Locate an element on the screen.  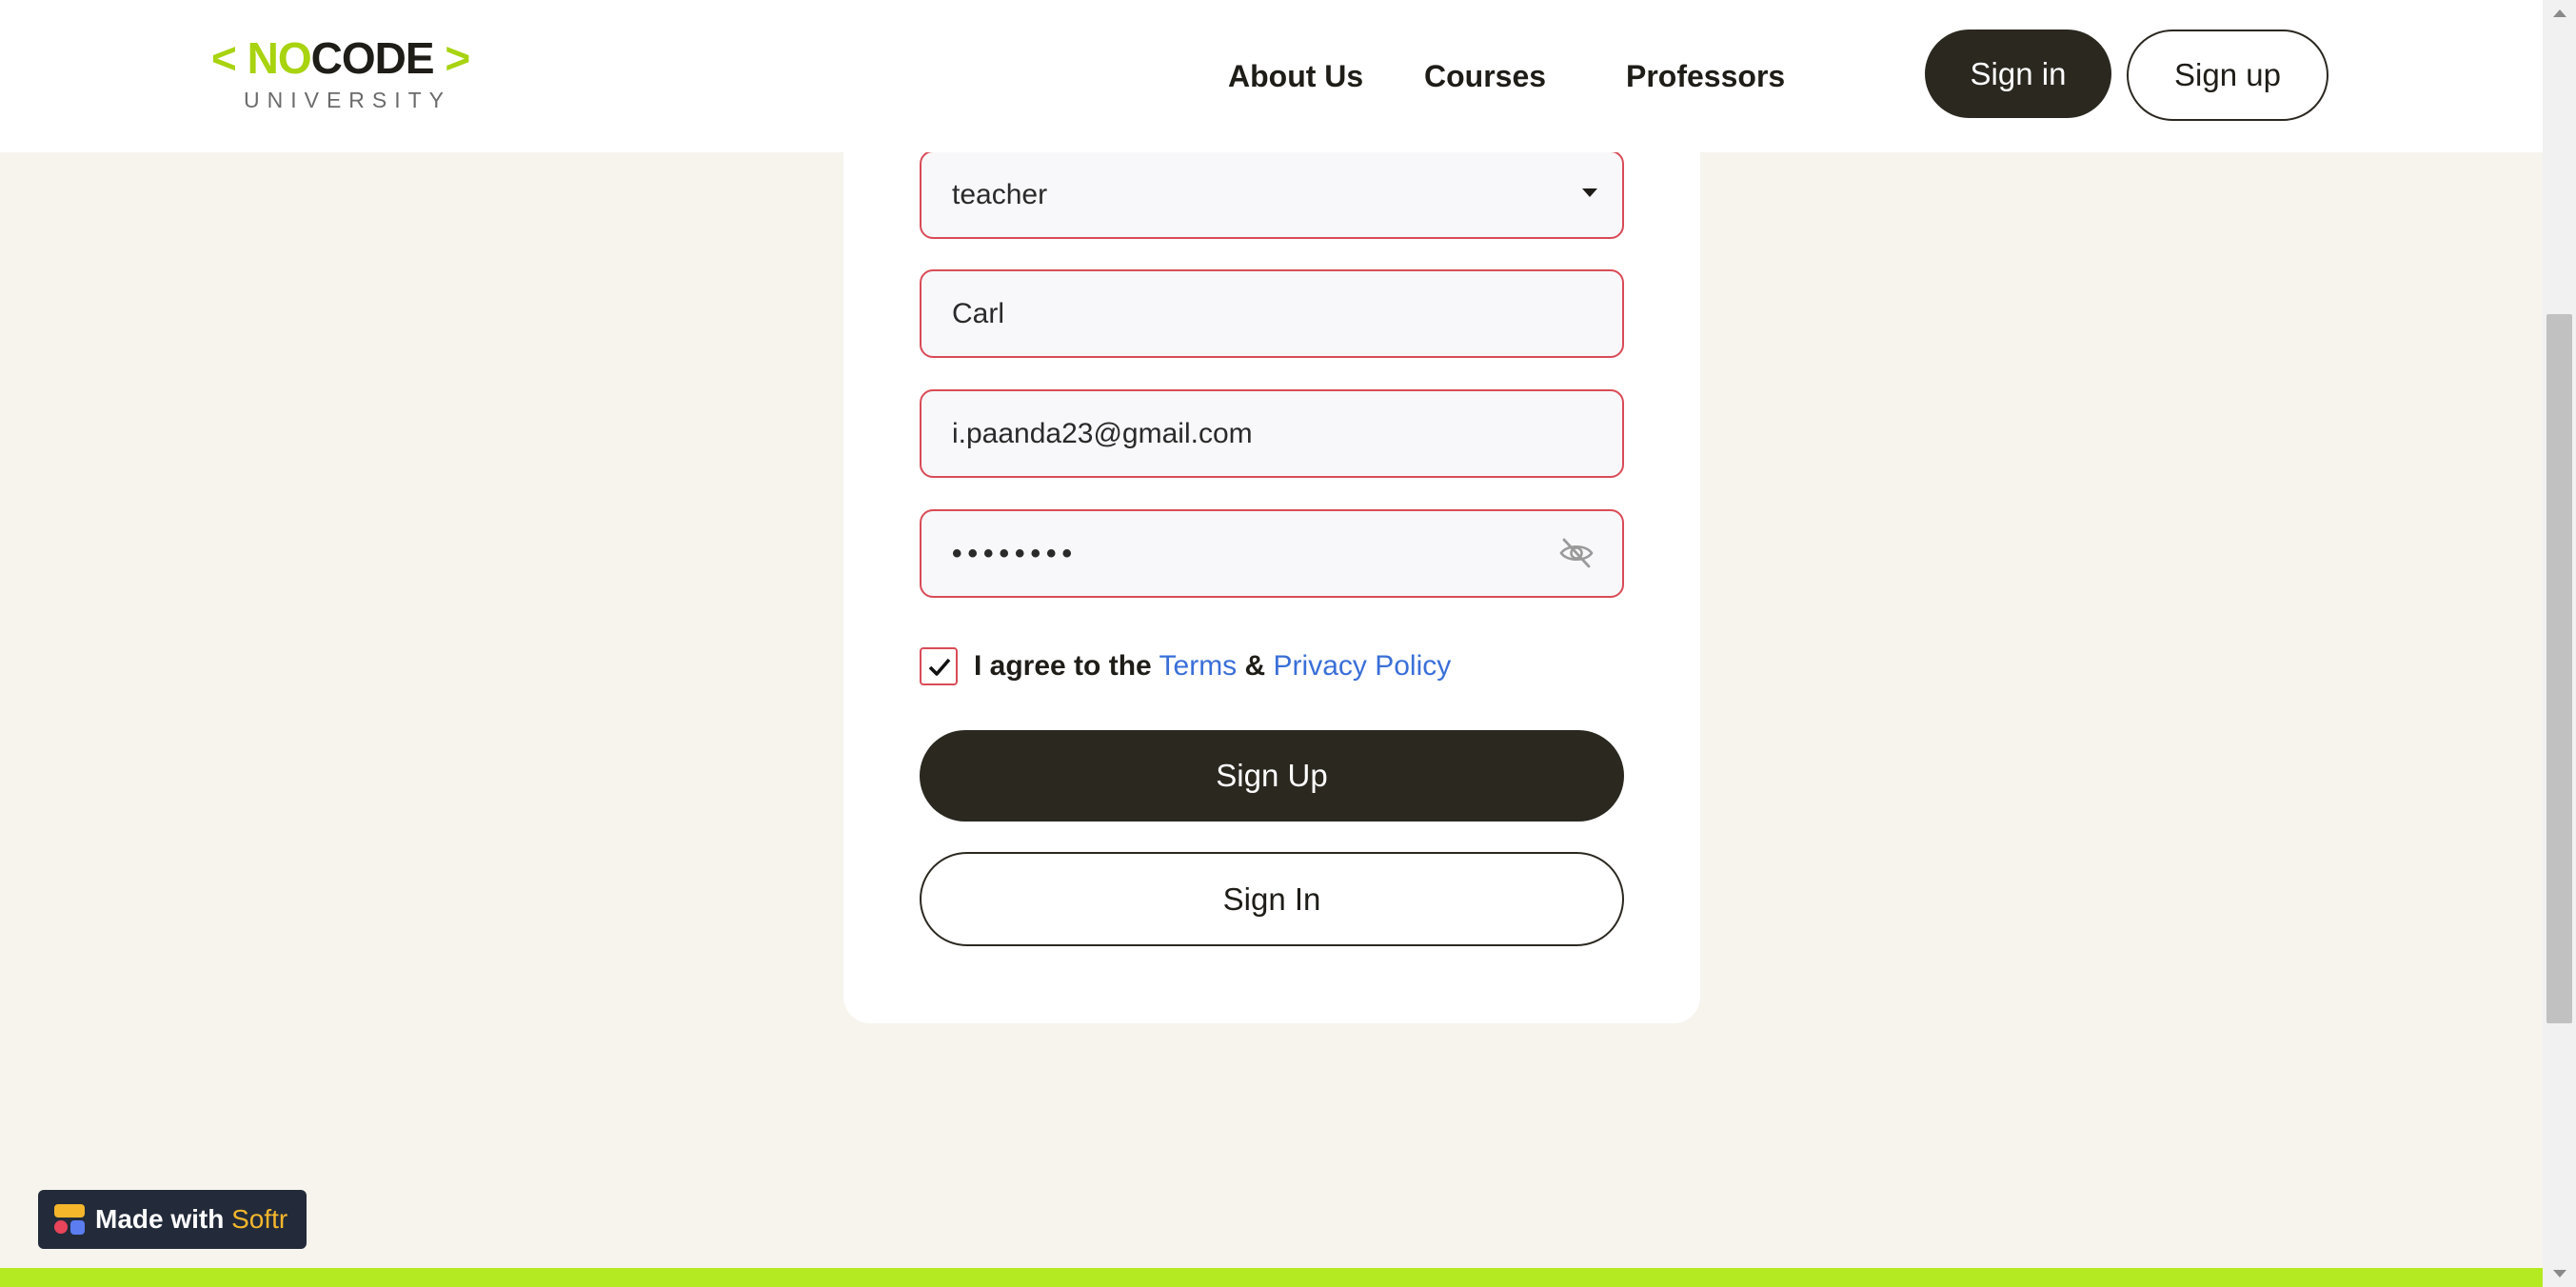
agree-label: I agree to the Terms & Privacy Policy is located at coordinates (1213, 666).